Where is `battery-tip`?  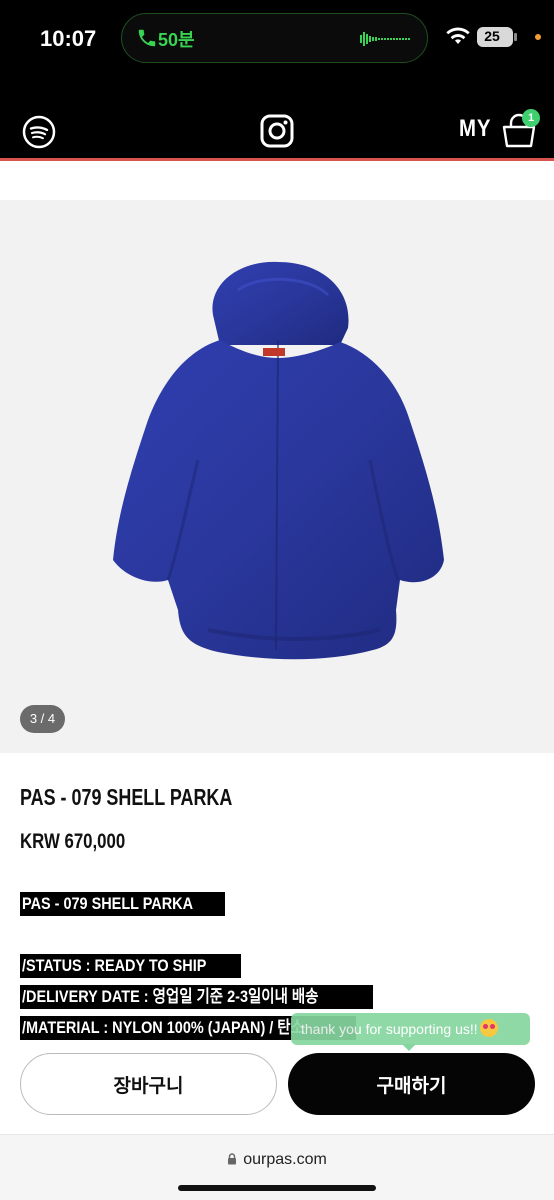 battery-tip is located at coordinates (515, 37).